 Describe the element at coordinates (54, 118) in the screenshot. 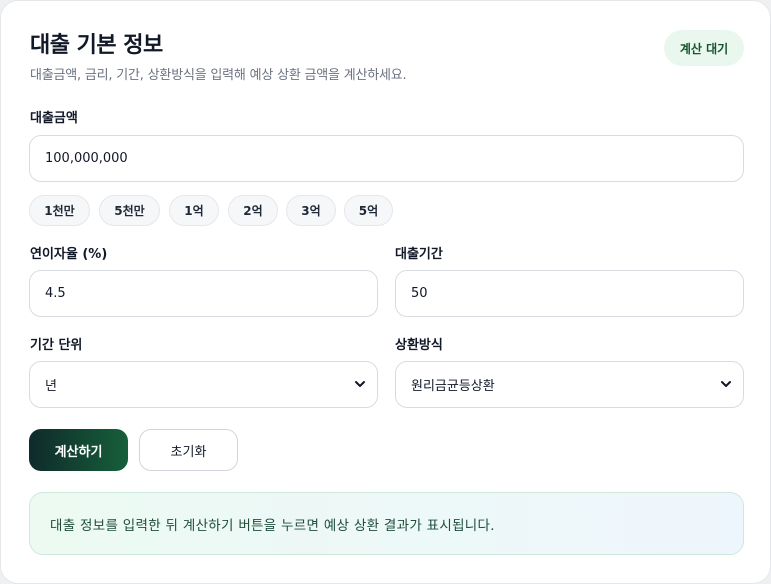

I see `loan-amount-label: 대출금액` at that location.